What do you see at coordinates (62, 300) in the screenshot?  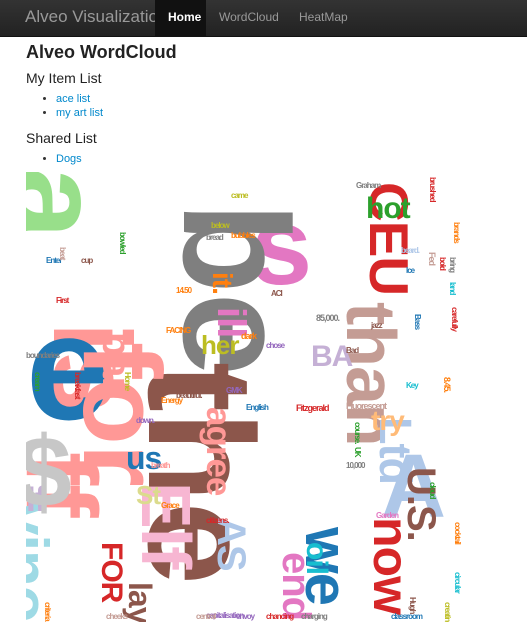 I see `cloud-word: First` at bounding box center [62, 300].